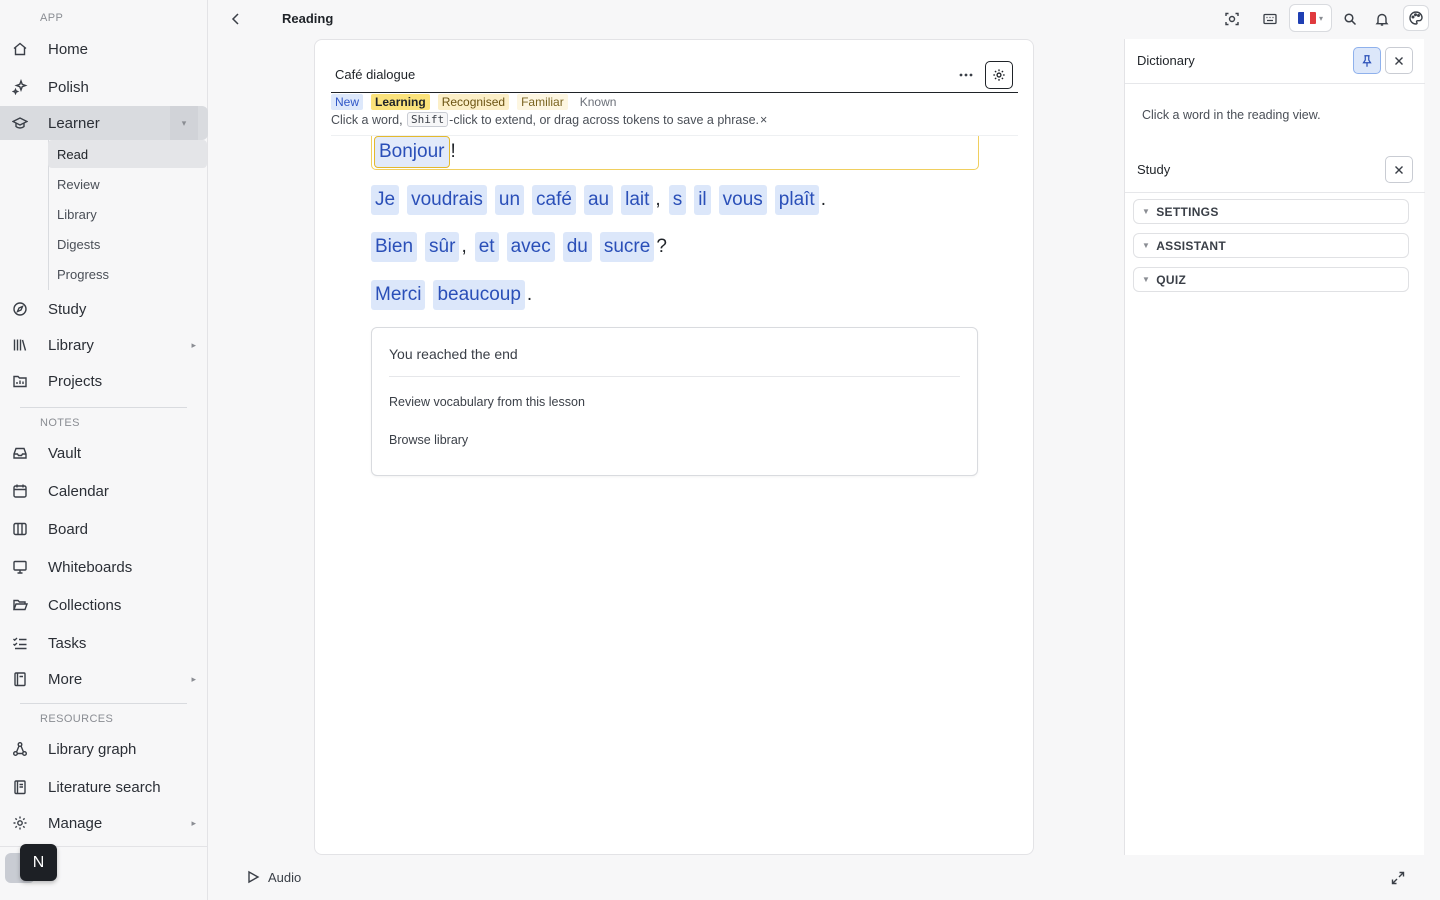 The width and height of the screenshot is (1440, 900). What do you see at coordinates (104, 679) in the screenshot?
I see `sidebar-item-more: More ▸` at bounding box center [104, 679].